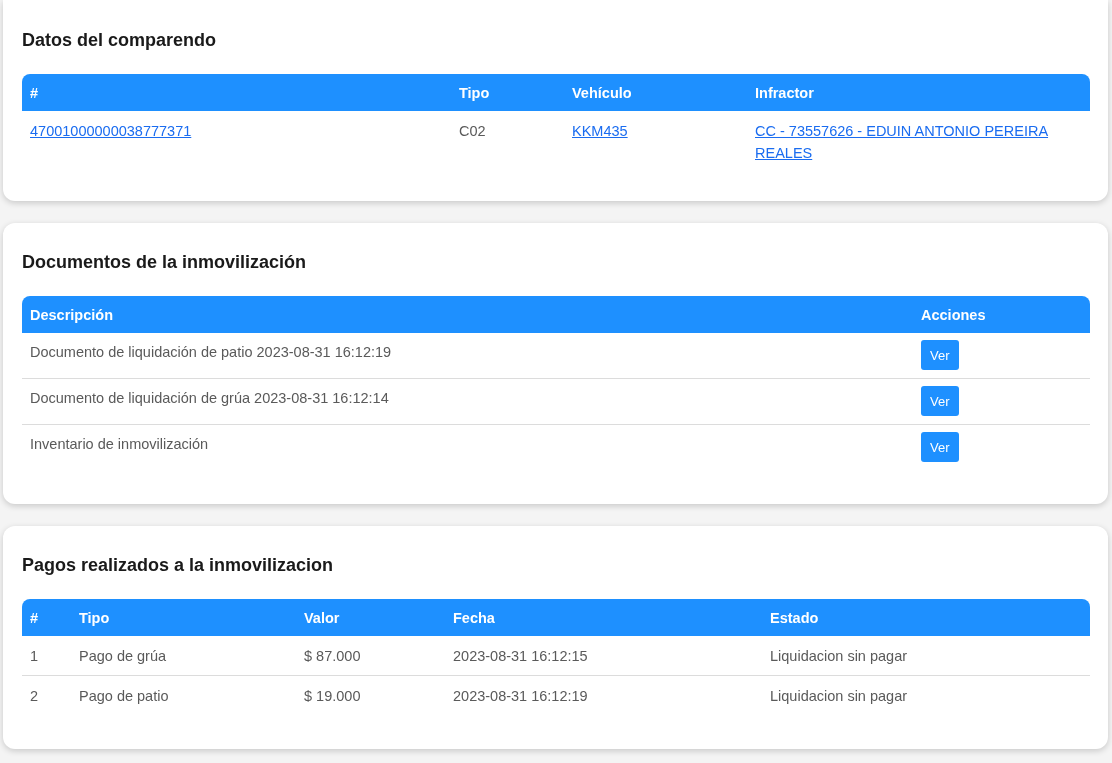  What do you see at coordinates (124, 695) in the screenshot?
I see `table-cell: Pago de patio` at bounding box center [124, 695].